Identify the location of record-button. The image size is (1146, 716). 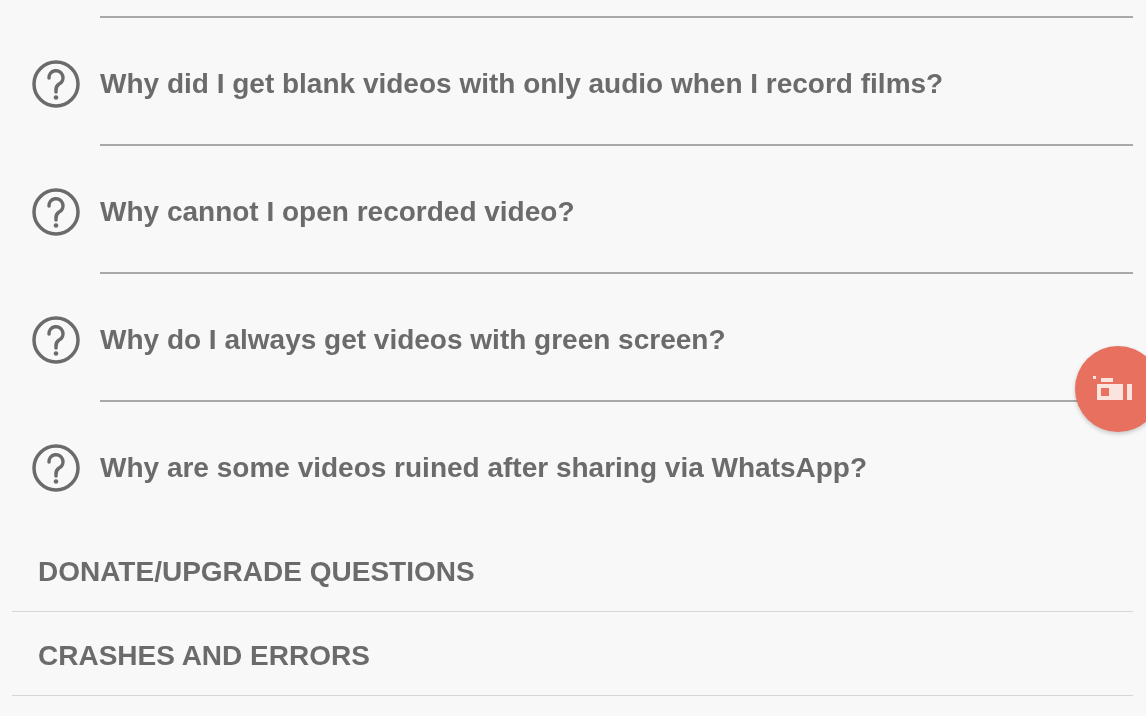
(1110, 389).